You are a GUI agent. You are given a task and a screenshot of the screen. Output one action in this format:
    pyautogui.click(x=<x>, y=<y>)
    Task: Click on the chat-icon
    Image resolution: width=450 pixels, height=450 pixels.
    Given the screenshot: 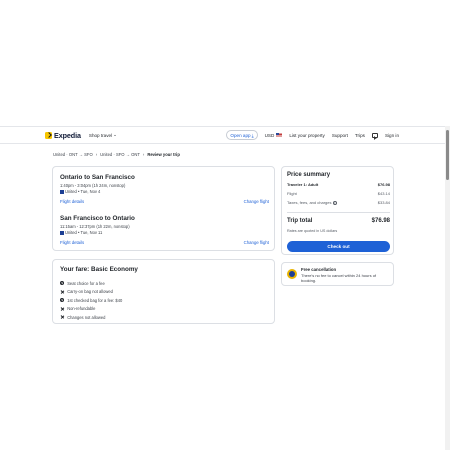 What is the action you would take?
    pyautogui.click(x=374, y=135)
    